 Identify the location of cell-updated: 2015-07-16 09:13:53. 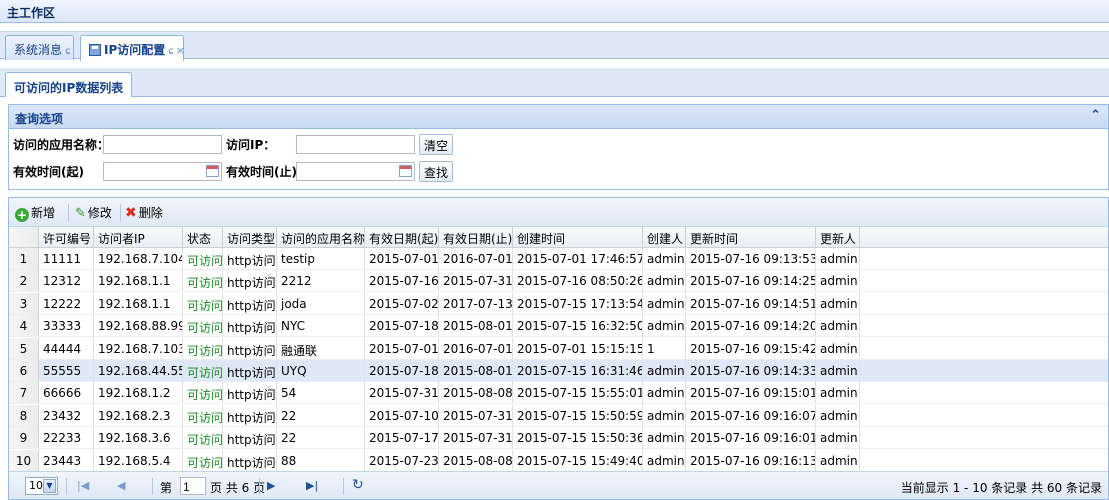
(751, 258).